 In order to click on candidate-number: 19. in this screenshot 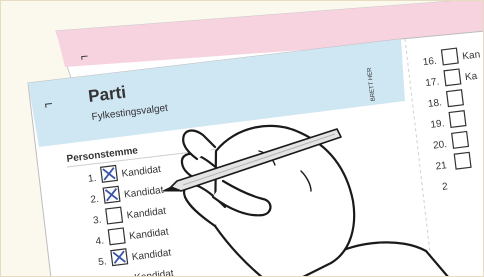, I will do `click(437, 124)`.